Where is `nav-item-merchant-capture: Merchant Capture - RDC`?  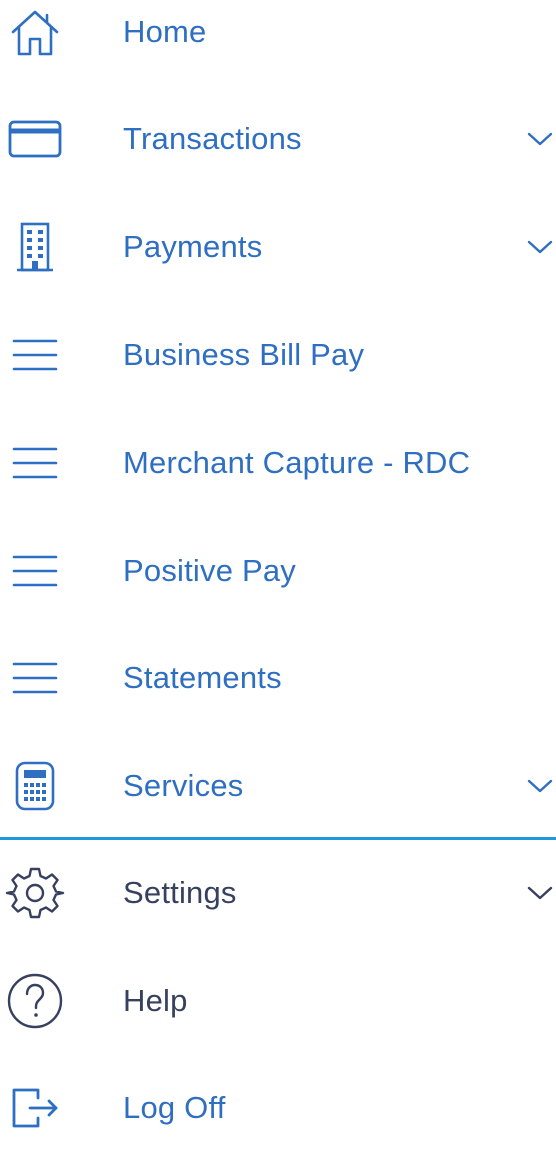 nav-item-merchant-capture: Merchant Capture - RDC is located at coordinates (278, 463).